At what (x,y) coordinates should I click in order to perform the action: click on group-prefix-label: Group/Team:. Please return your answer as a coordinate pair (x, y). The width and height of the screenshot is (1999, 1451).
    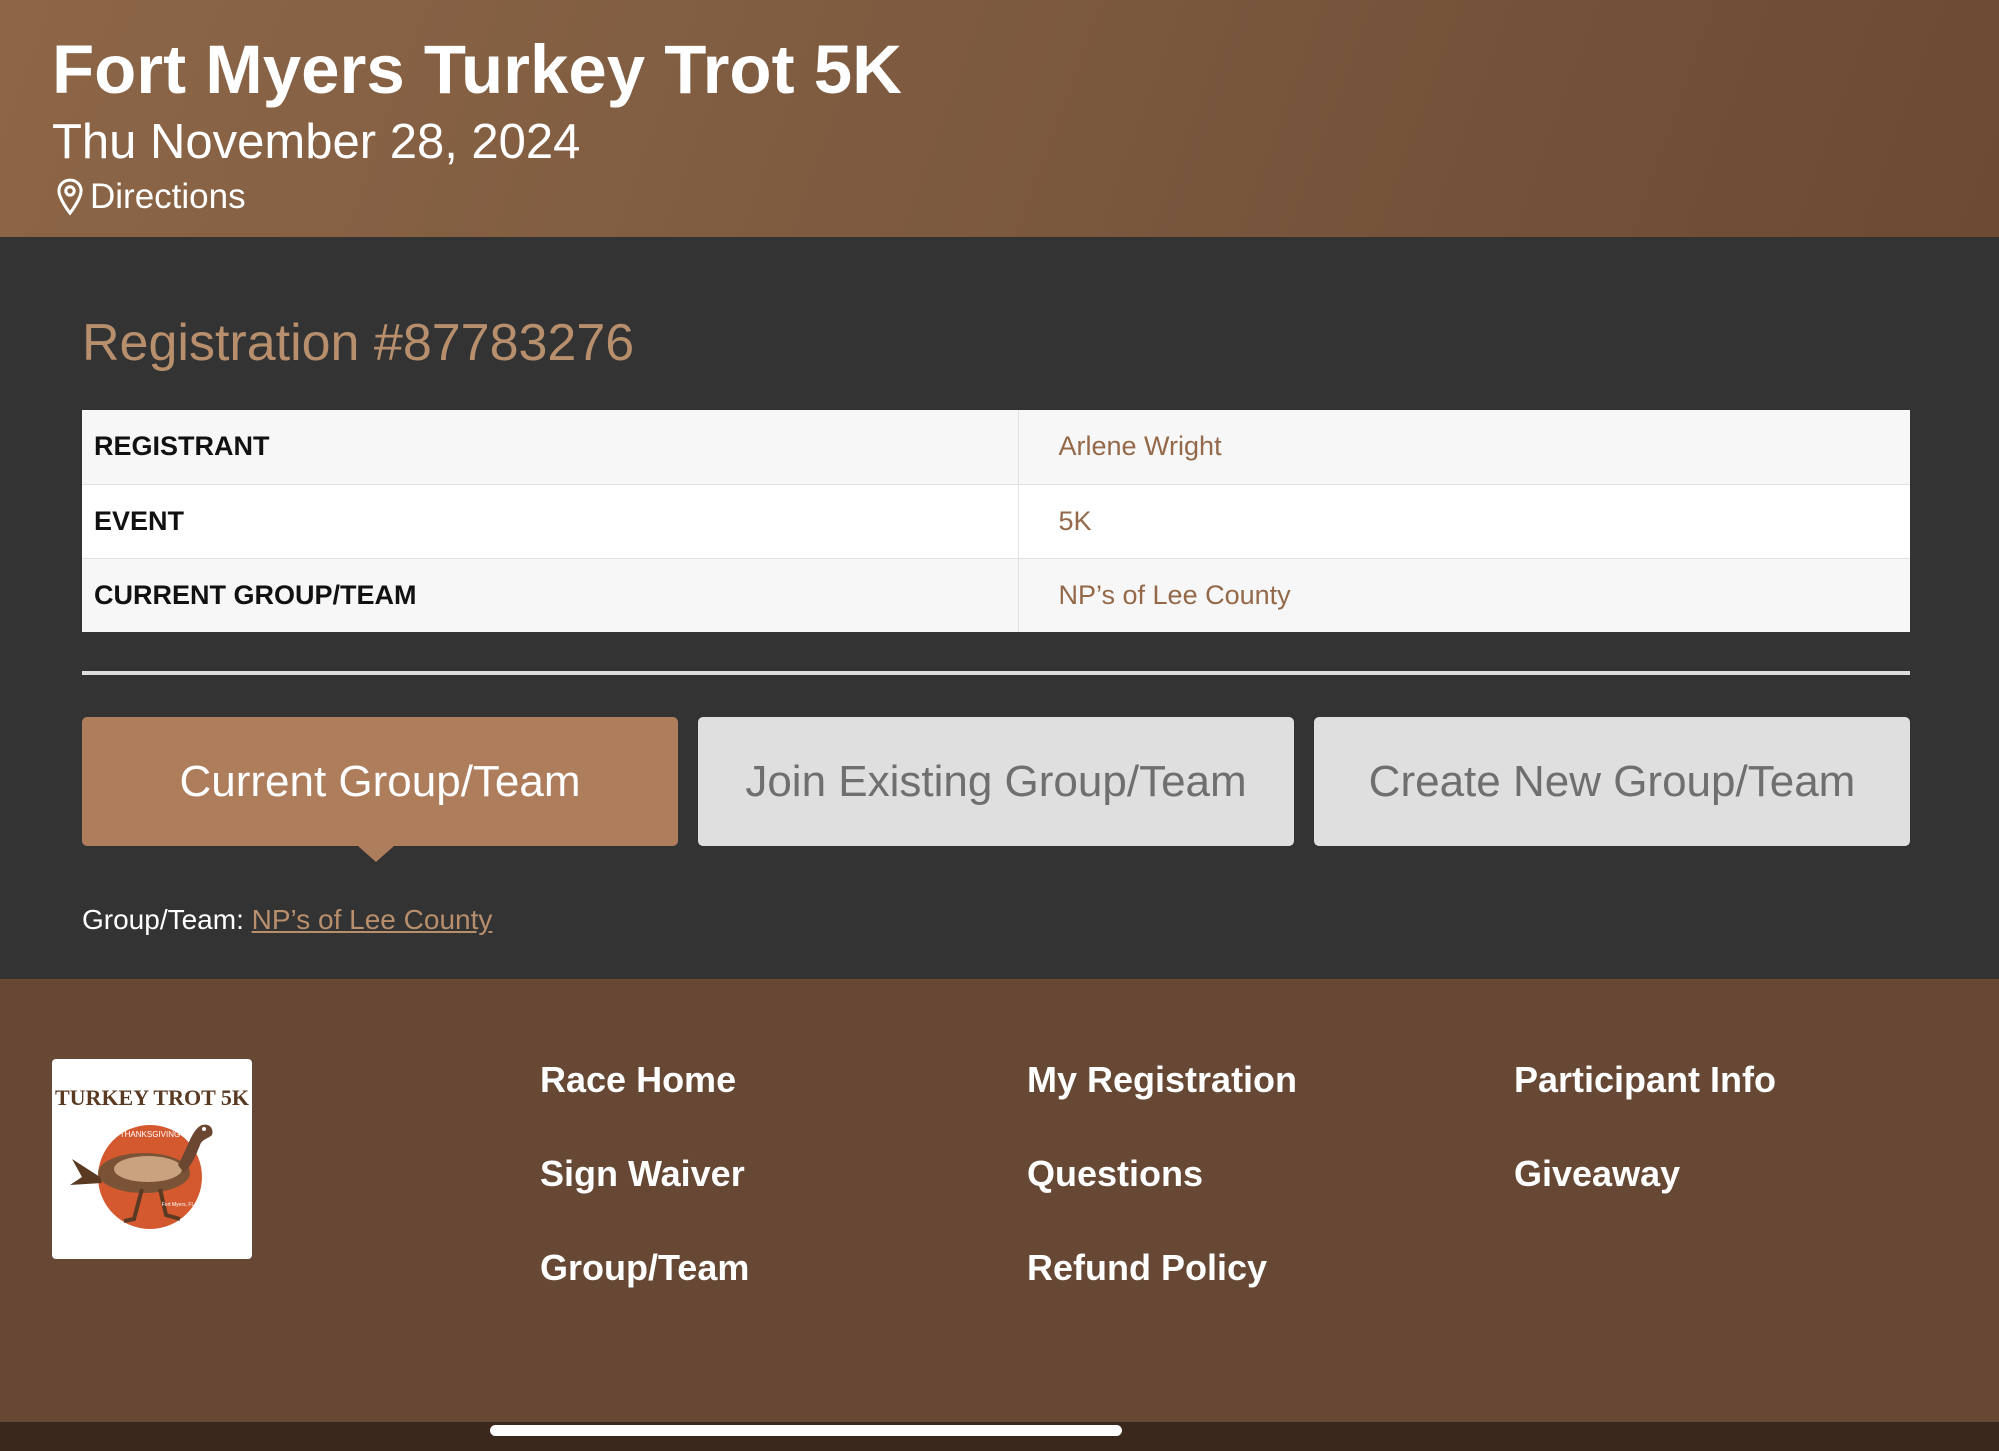
    Looking at the image, I should click on (163, 919).